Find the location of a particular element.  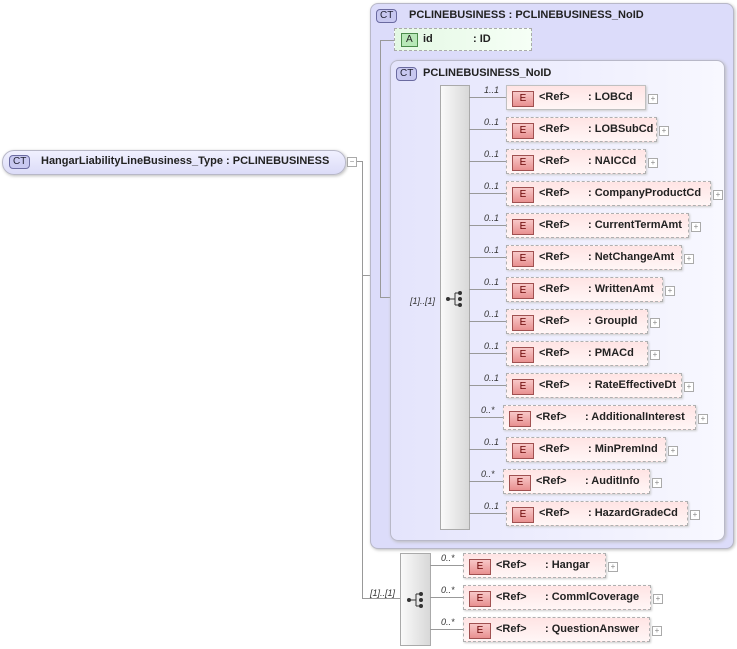

collapse-toggle: − is located at coordinates (352, 162).